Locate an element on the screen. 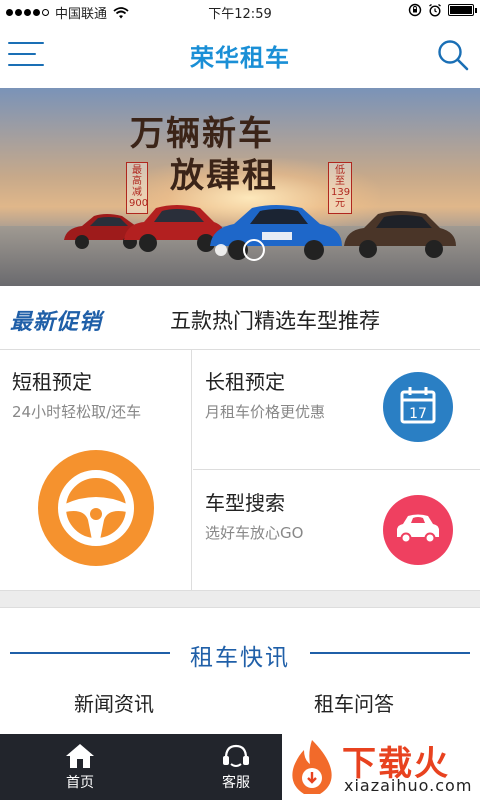 Image resolution: width=480 pixels, height=800 pixels. car-icon is located at coordinates (418, 530).